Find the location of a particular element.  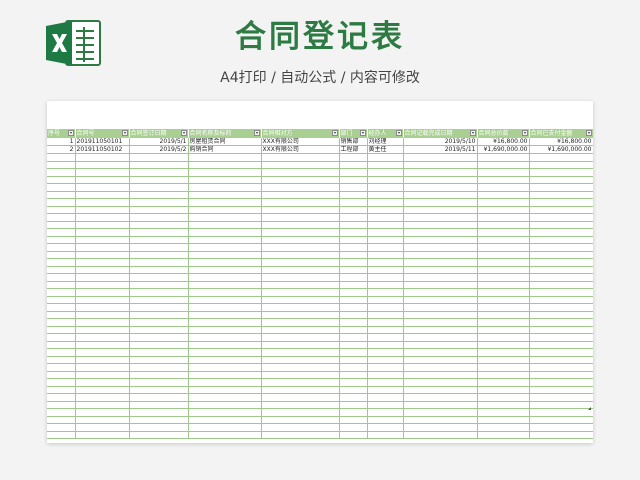

table-cell: 工程部 is located at coordinates (353, 149).